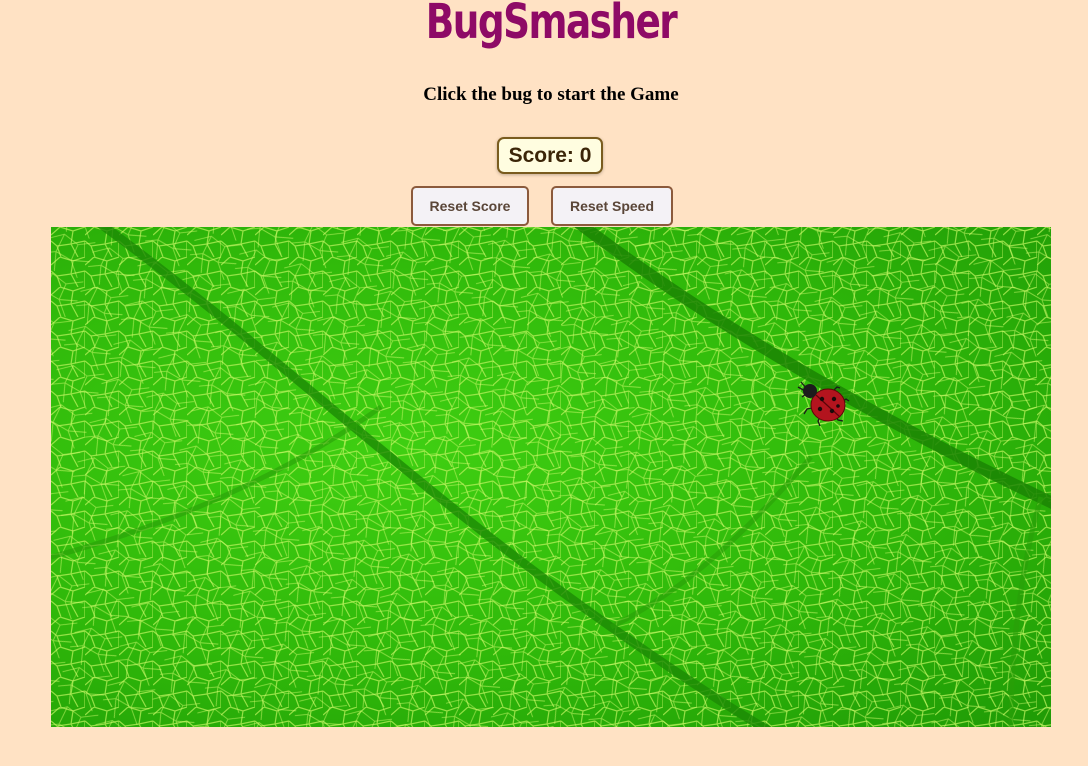  What do you see at coordinates (551, 94) in the screenshot?
I see `instruction-text: Click the bug to start the Game` at bounding box center [551, 94].